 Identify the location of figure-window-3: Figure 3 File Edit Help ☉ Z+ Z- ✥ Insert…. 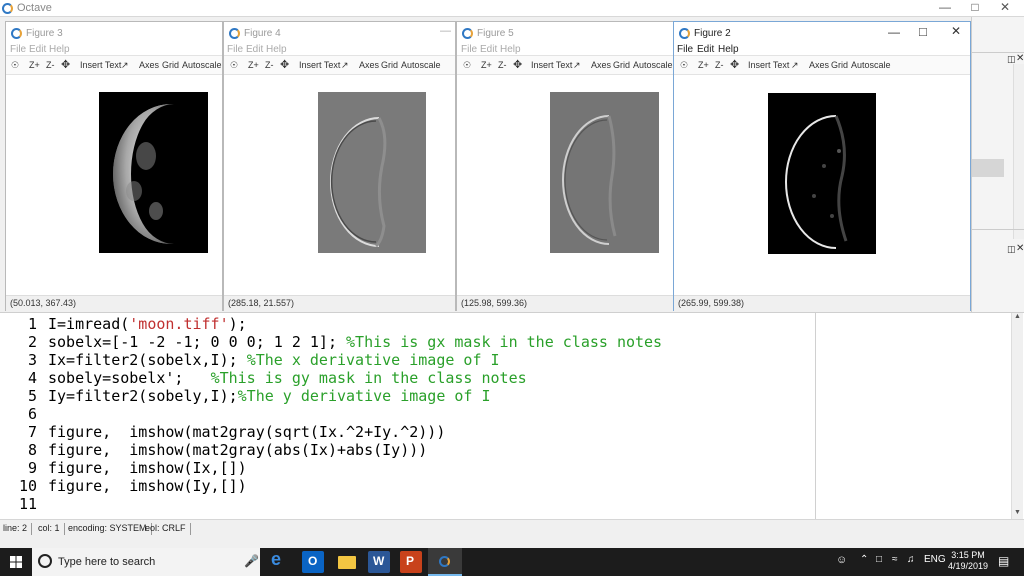
(114, 166).